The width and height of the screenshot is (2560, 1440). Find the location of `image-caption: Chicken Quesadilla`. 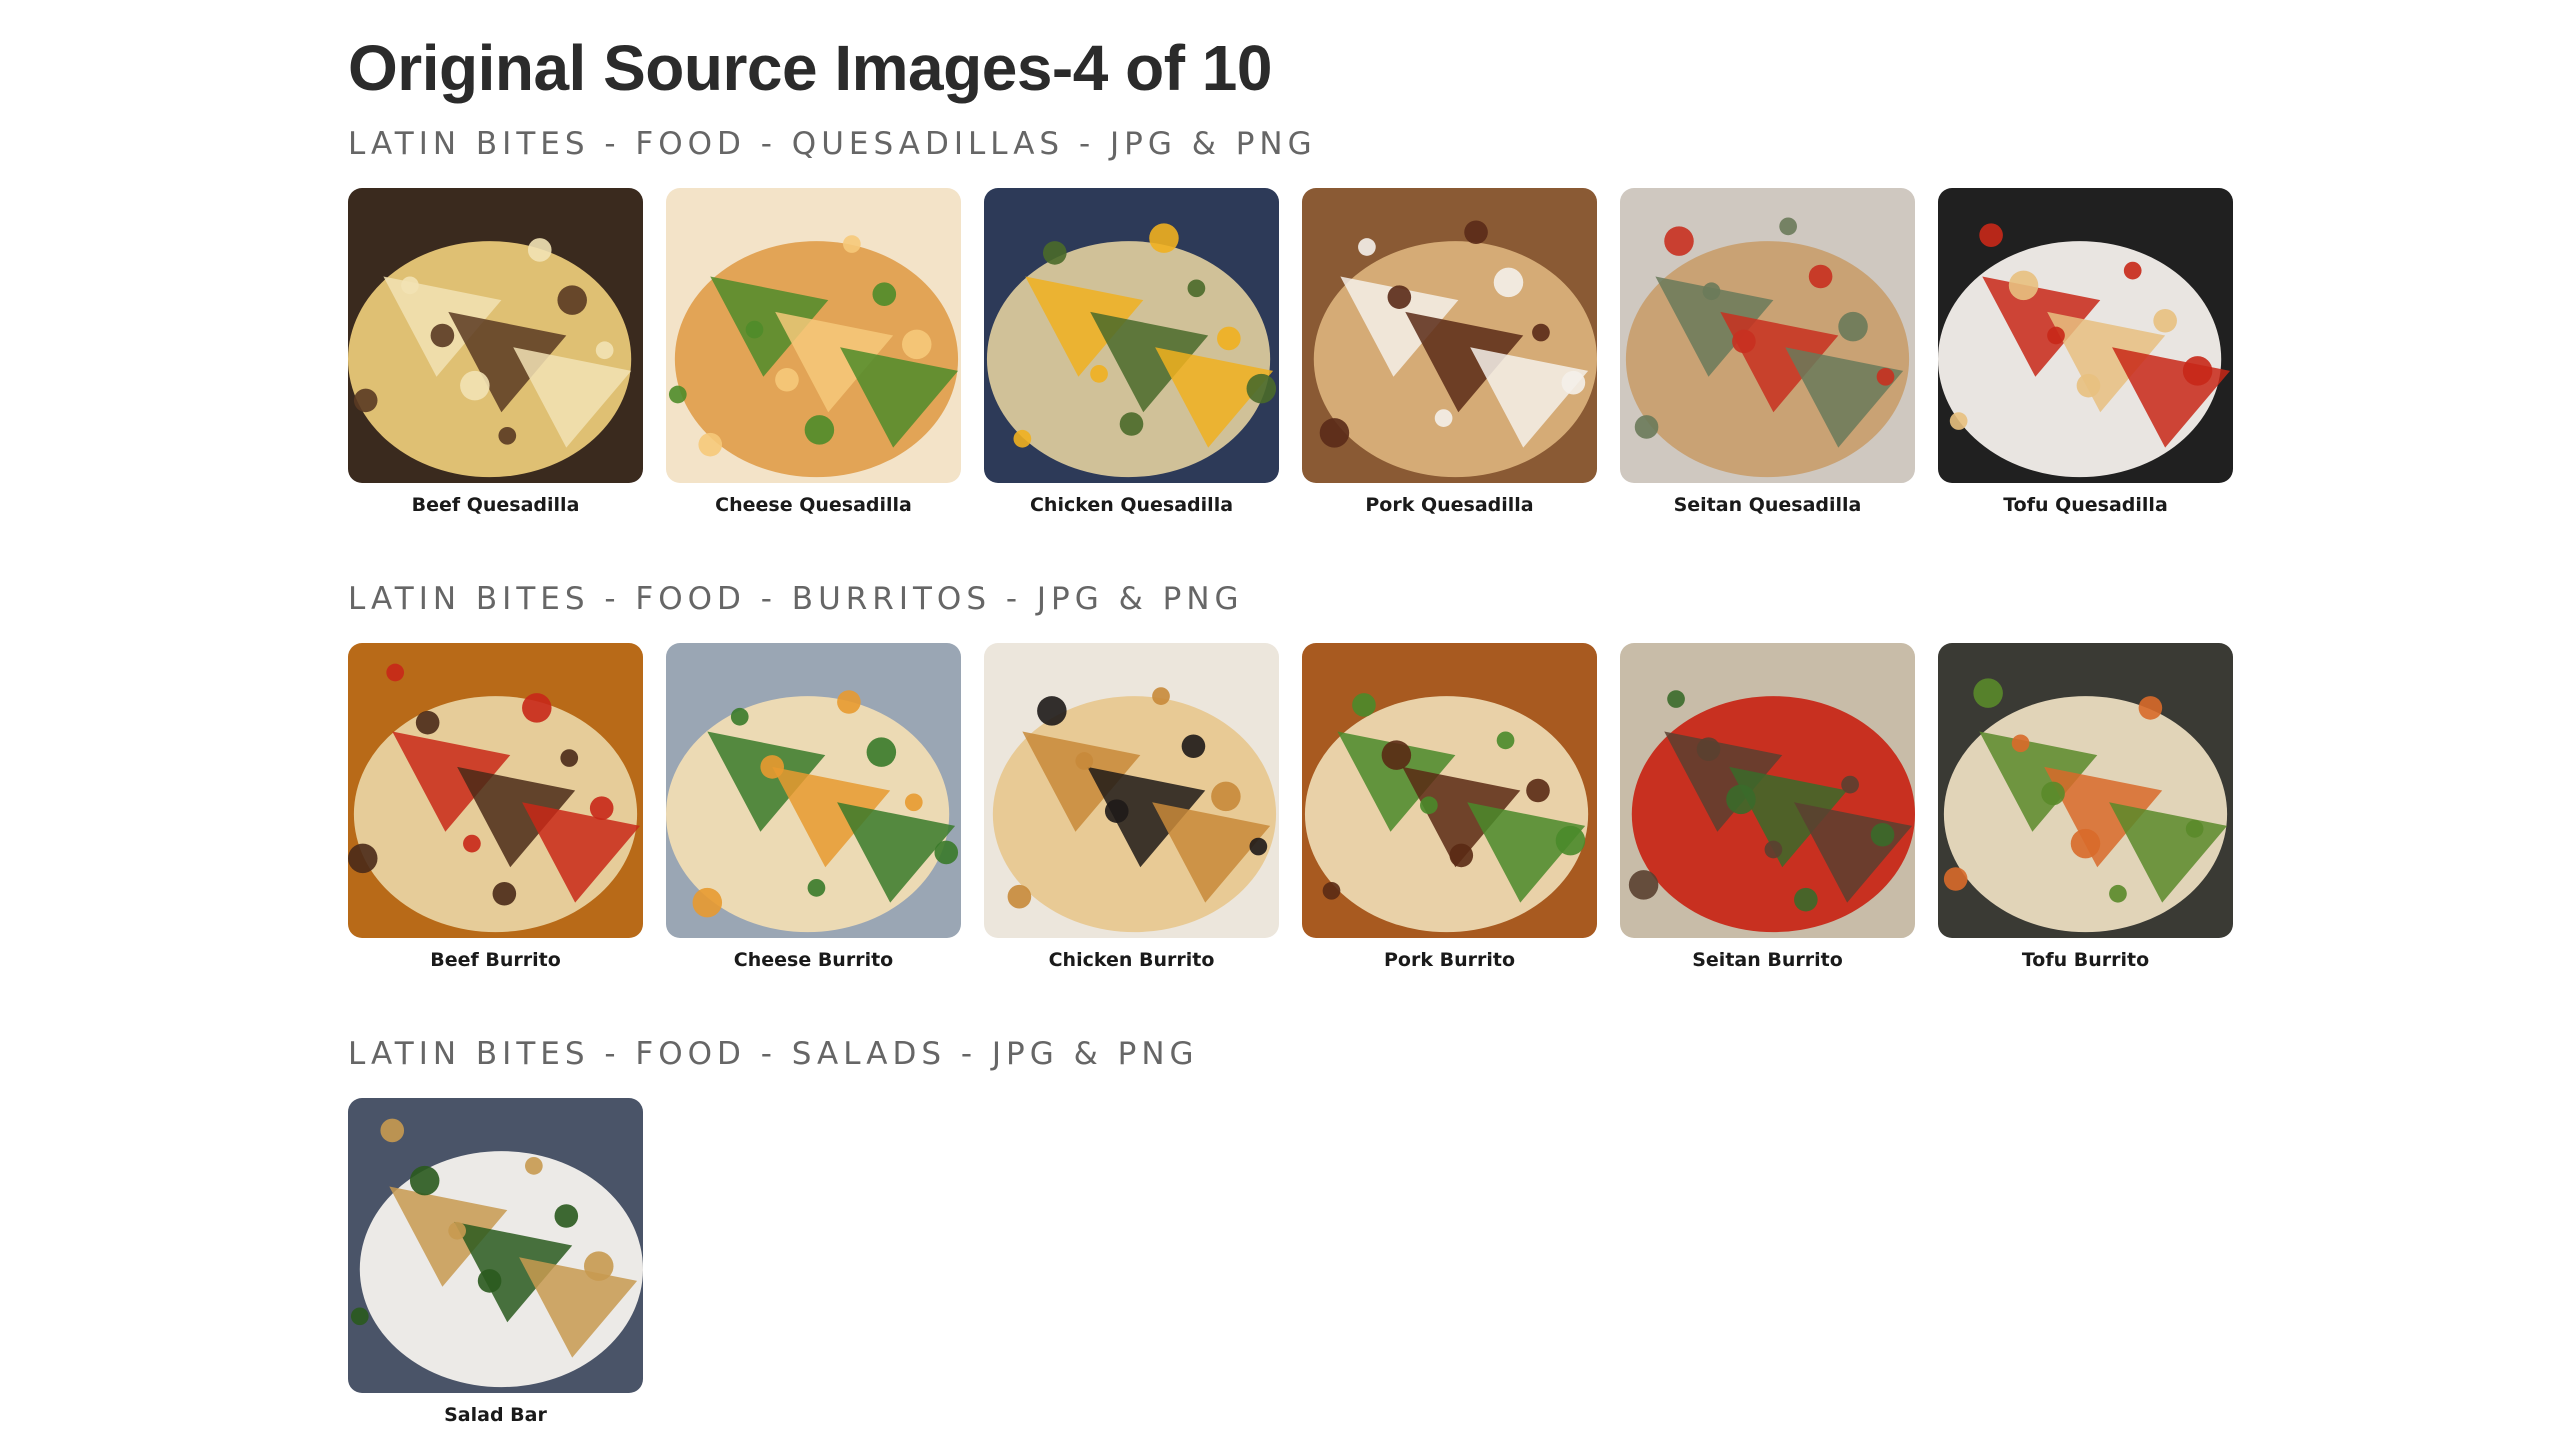

image-caption: Chicken Quesadilla is located at coordinates (1131, 505).